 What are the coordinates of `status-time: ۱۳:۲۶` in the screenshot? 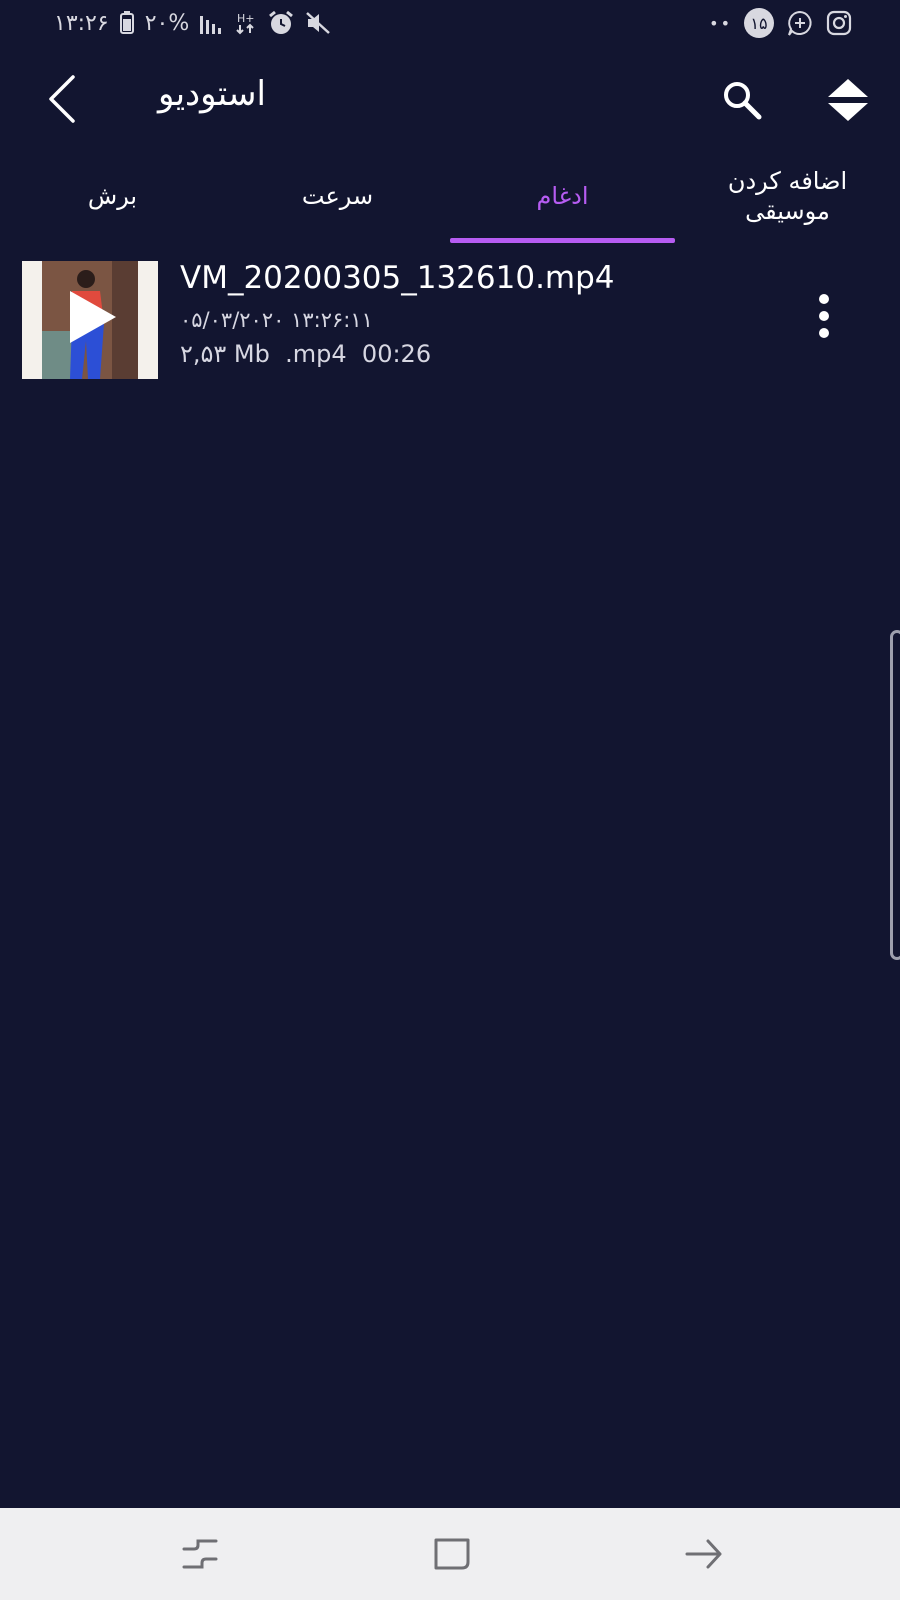 It's located at (81, 23).